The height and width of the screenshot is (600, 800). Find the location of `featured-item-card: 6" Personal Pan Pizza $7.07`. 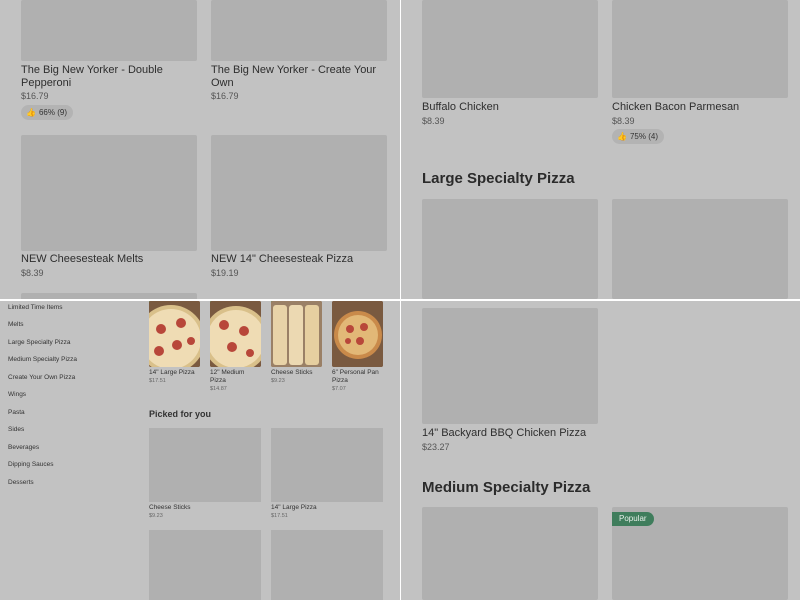

featured-item-card: 6" Personal Pan Pizza $7.07 is located at coordinates (357, 348).